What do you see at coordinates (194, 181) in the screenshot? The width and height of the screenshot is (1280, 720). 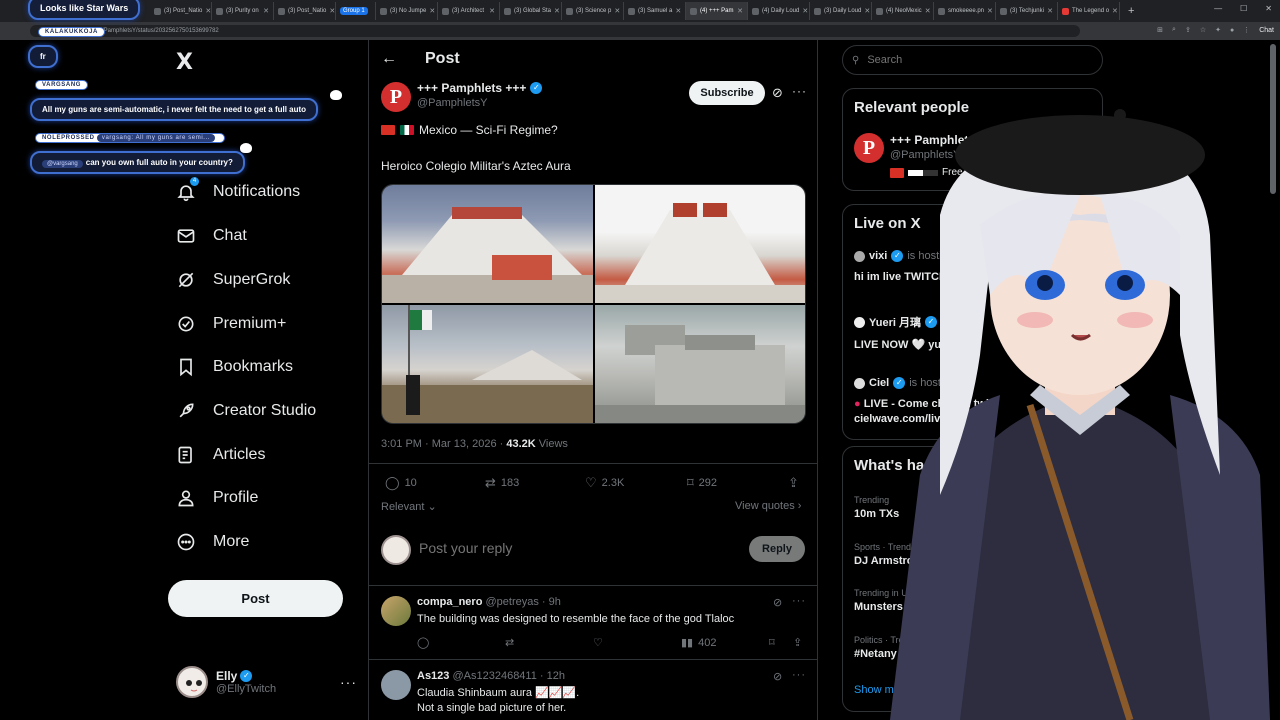 I see `notification-badge: 4` at bounding box center [194, 181].